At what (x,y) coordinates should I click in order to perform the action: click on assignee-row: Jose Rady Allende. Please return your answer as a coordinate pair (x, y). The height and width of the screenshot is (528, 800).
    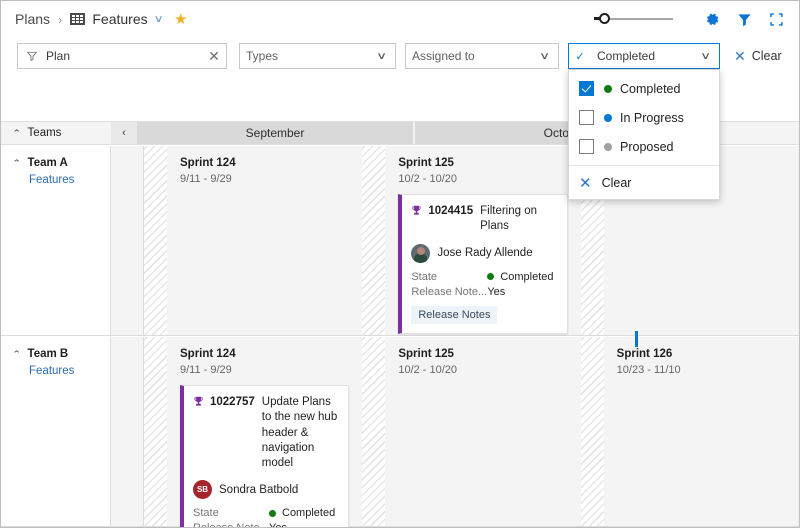
    Looking at the image, I should click on (483, 253).